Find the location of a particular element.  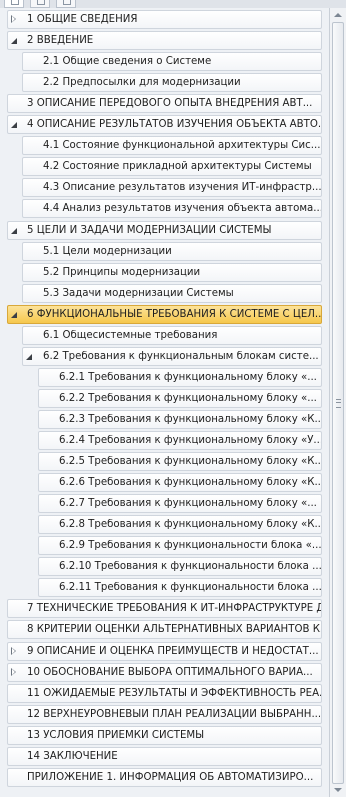

results-icon is located at coordinates (67, 2).